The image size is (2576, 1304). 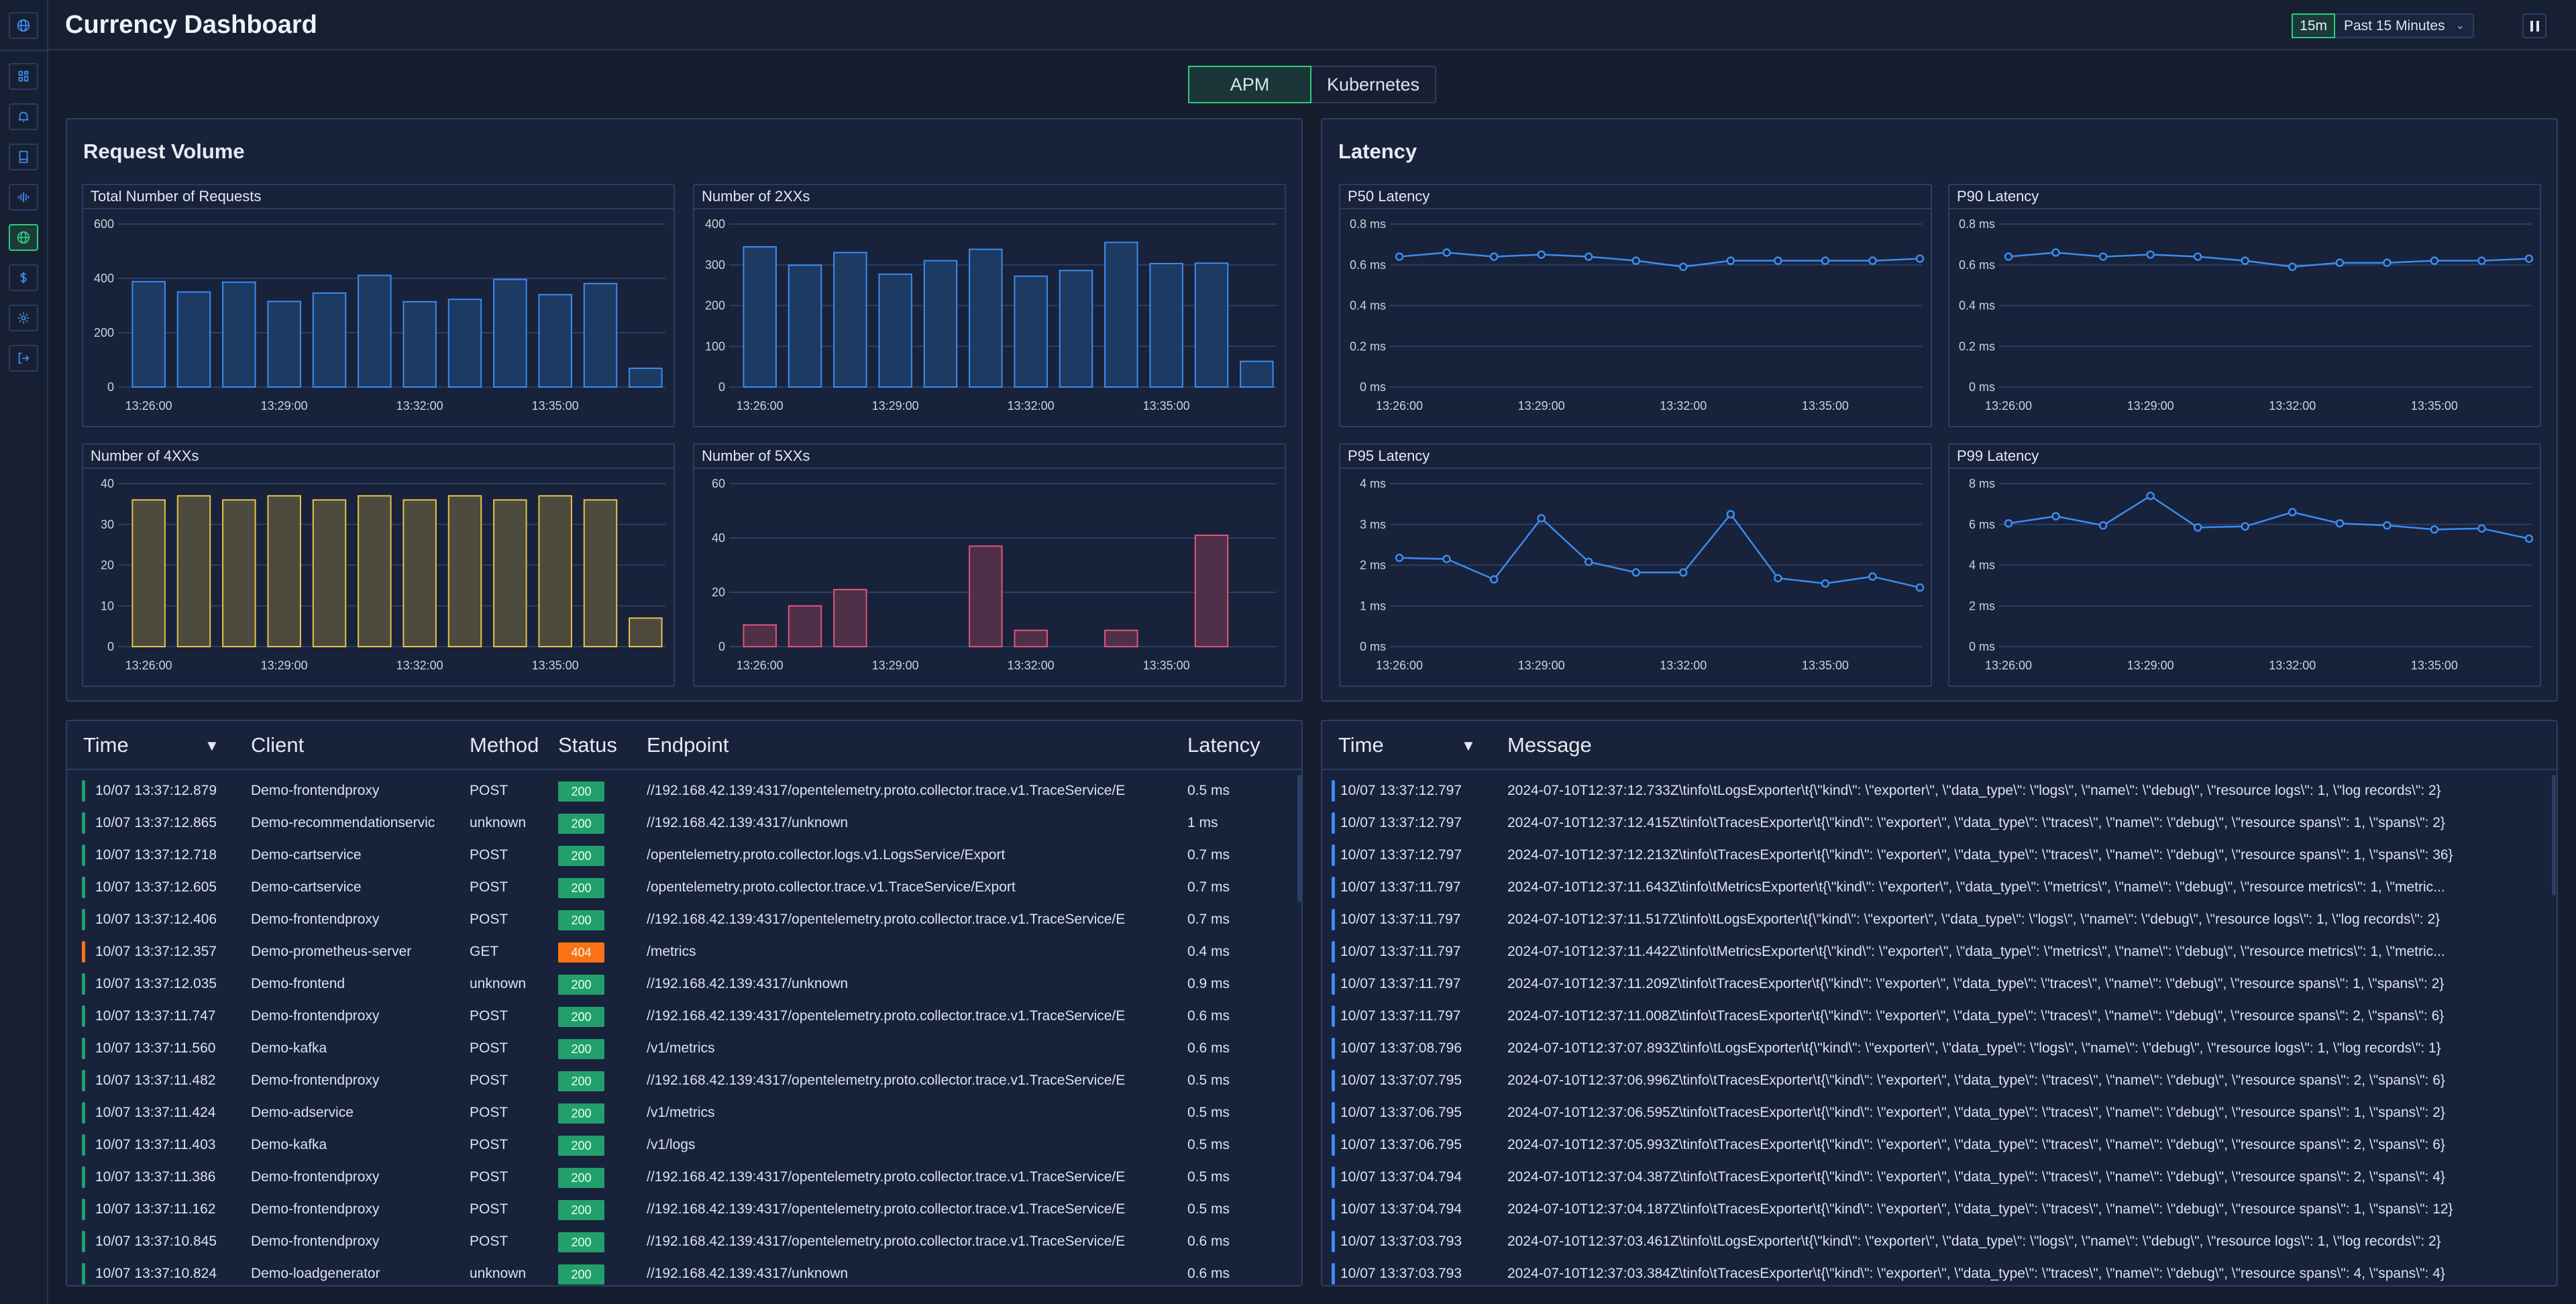 What do you see at coordinates (688, 745) in the screenshot?
I see `column-endpoint: Endpoint` at bounding box center [688, 745].